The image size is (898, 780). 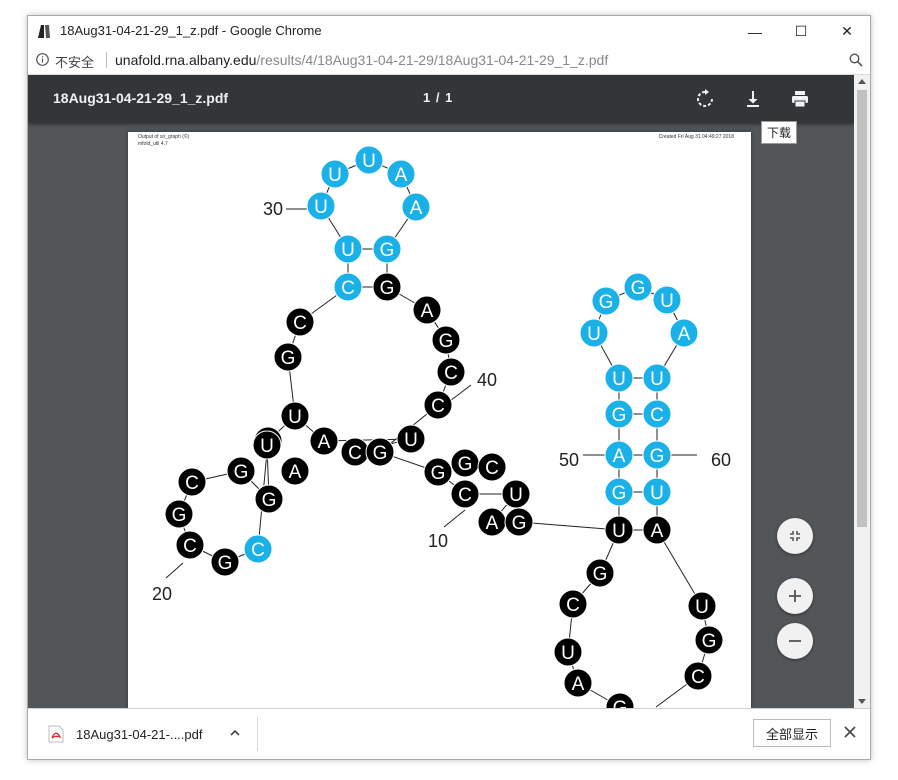 I want to click on position-label: 20, so click(x=162, y=594).